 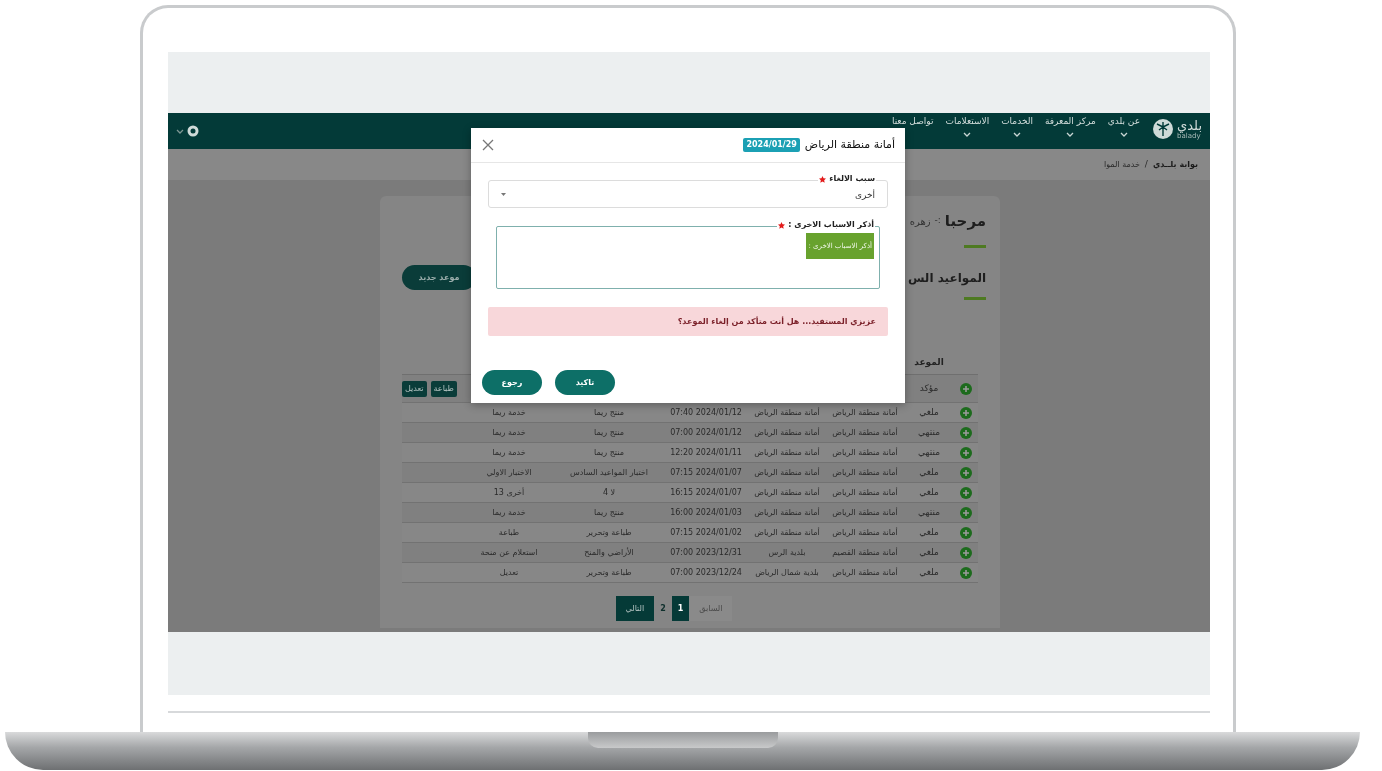 I want to click on palm-logo-icon, so click(x=1163, y=129).